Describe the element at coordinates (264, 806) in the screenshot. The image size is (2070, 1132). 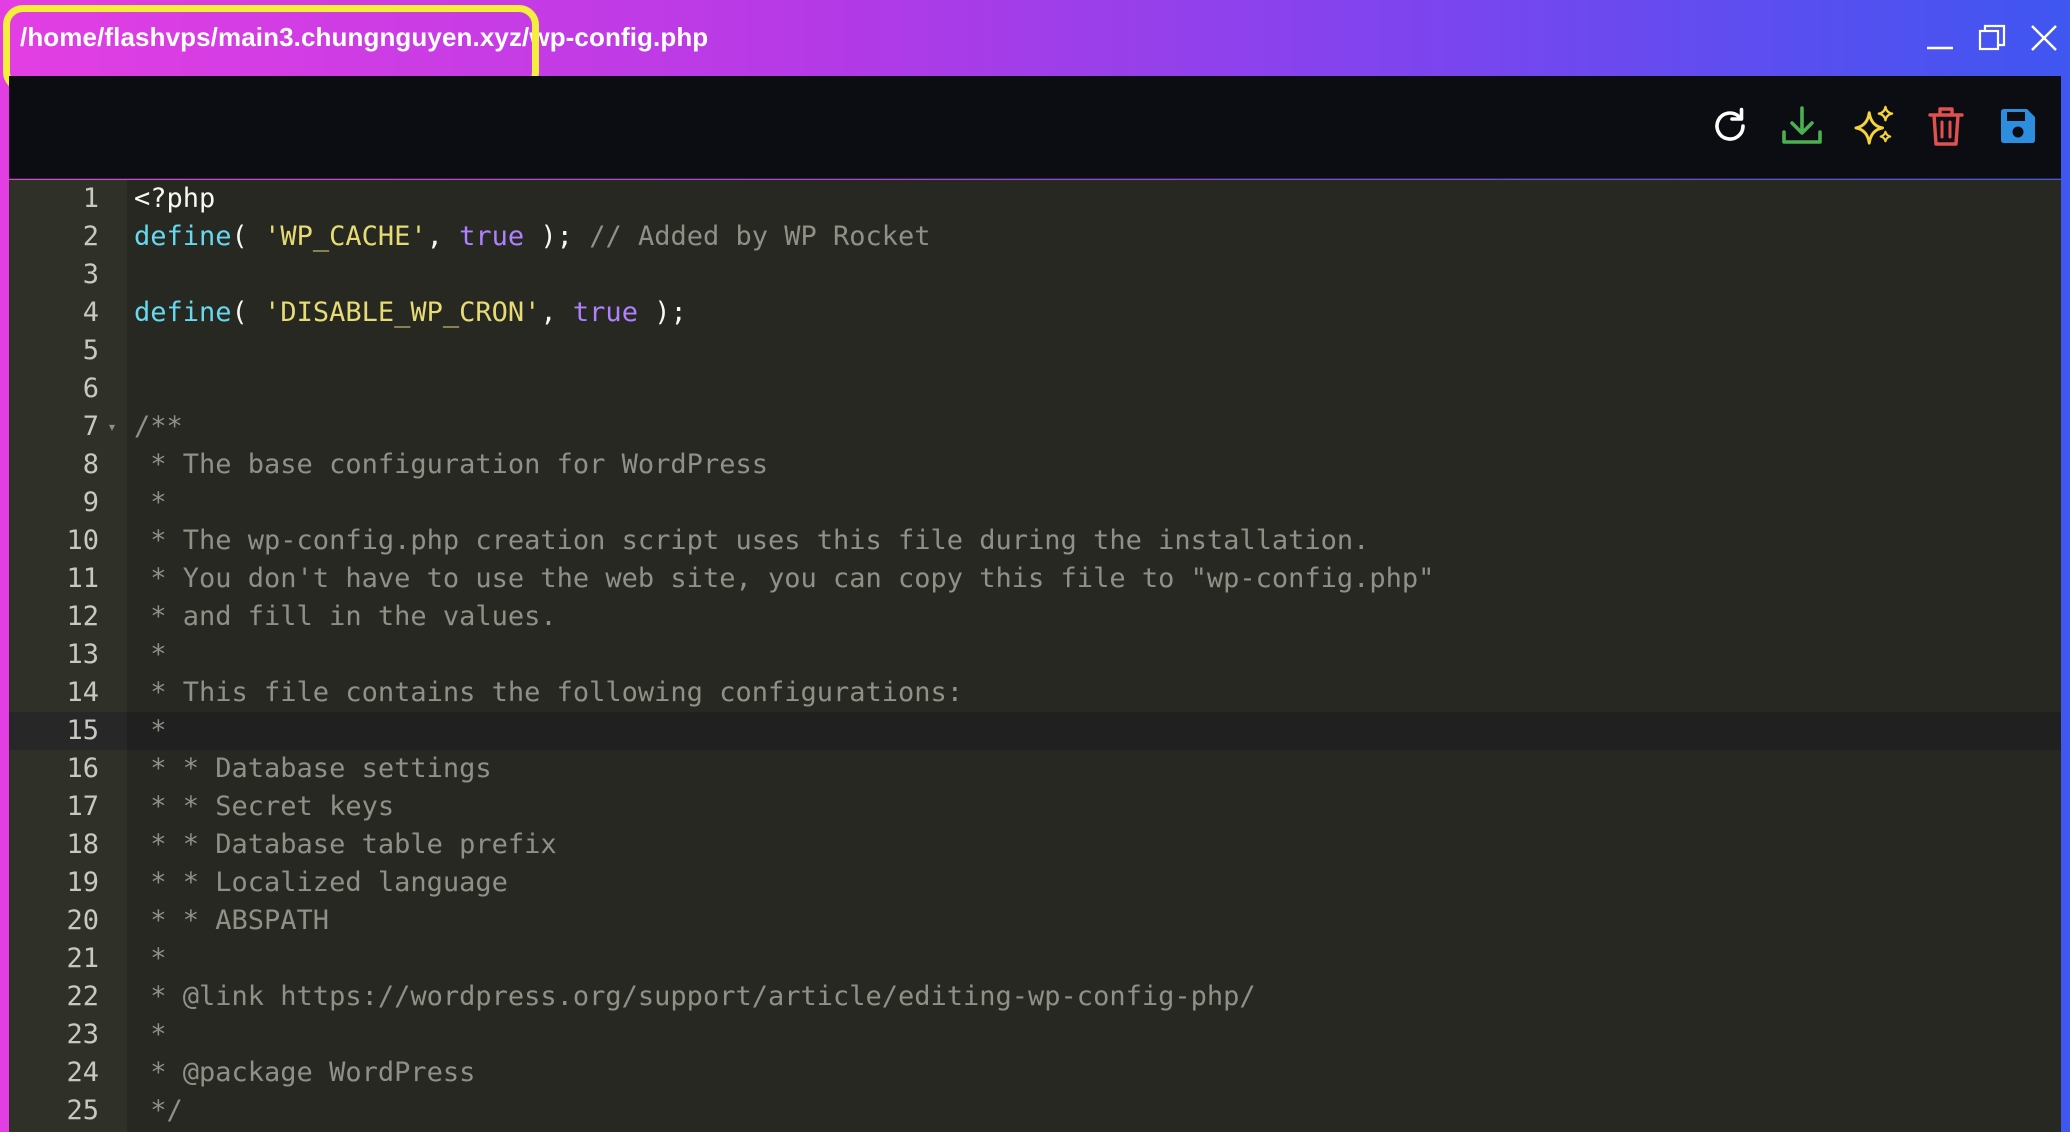
I see `code-token: * * Secret keys` at that location.